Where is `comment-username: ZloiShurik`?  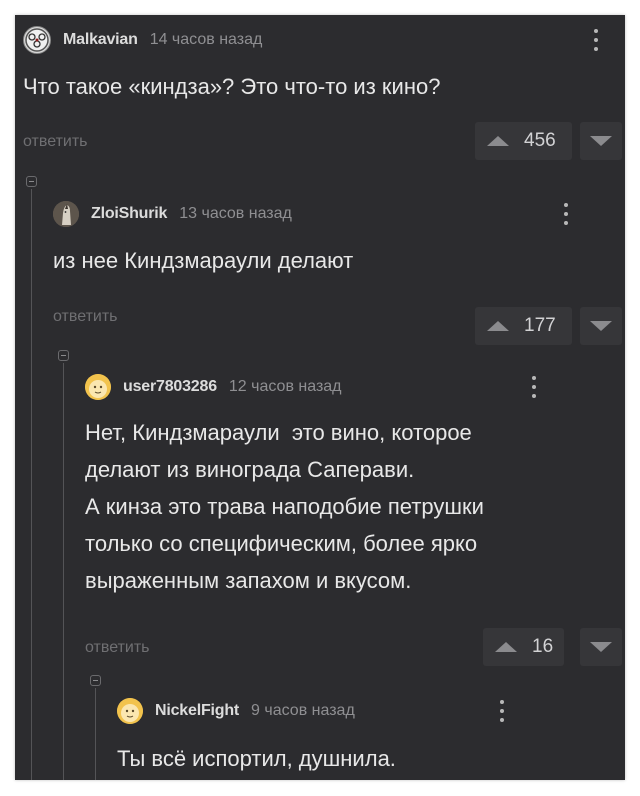 comment-username: ZloiShurik is located at coordinates (129, 214).